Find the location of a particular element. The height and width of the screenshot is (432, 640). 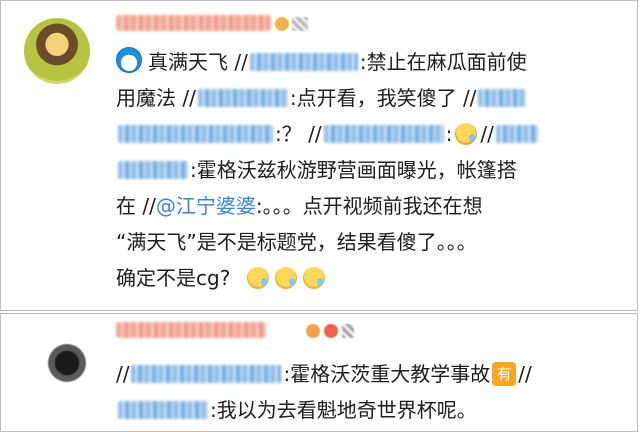

comment-line: 真满天飞 //:禁止在麻瓜面前使 is located at coordinates (321, 62).